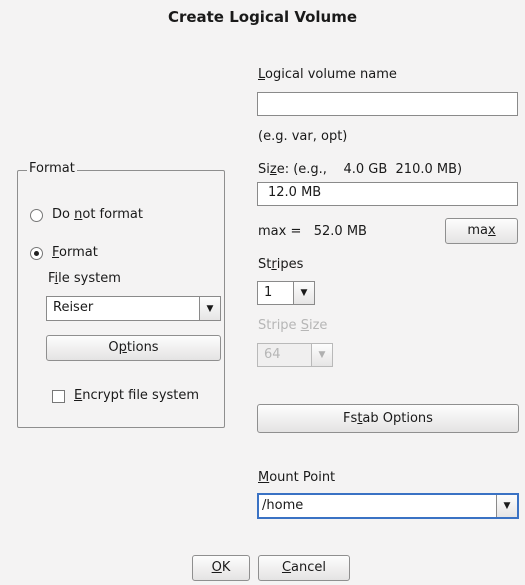 This screenshot has width=525, height=585. Describe the element at coordinates (303, 136) in the screenshot. I see `volume-name-hint: (e.g. var, opt)` at that location.